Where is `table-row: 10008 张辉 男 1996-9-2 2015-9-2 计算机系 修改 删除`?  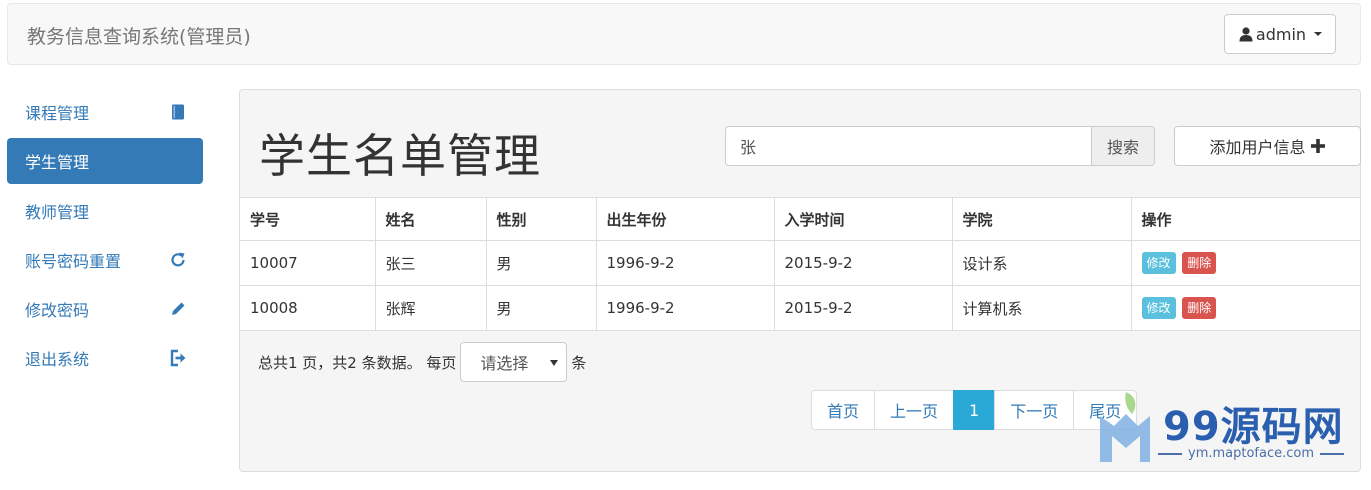
table-row: 10008 张辉 男 1996-9-2 2015-9-2 计算机系 修改 删除 is located at coordinates (800, 308).